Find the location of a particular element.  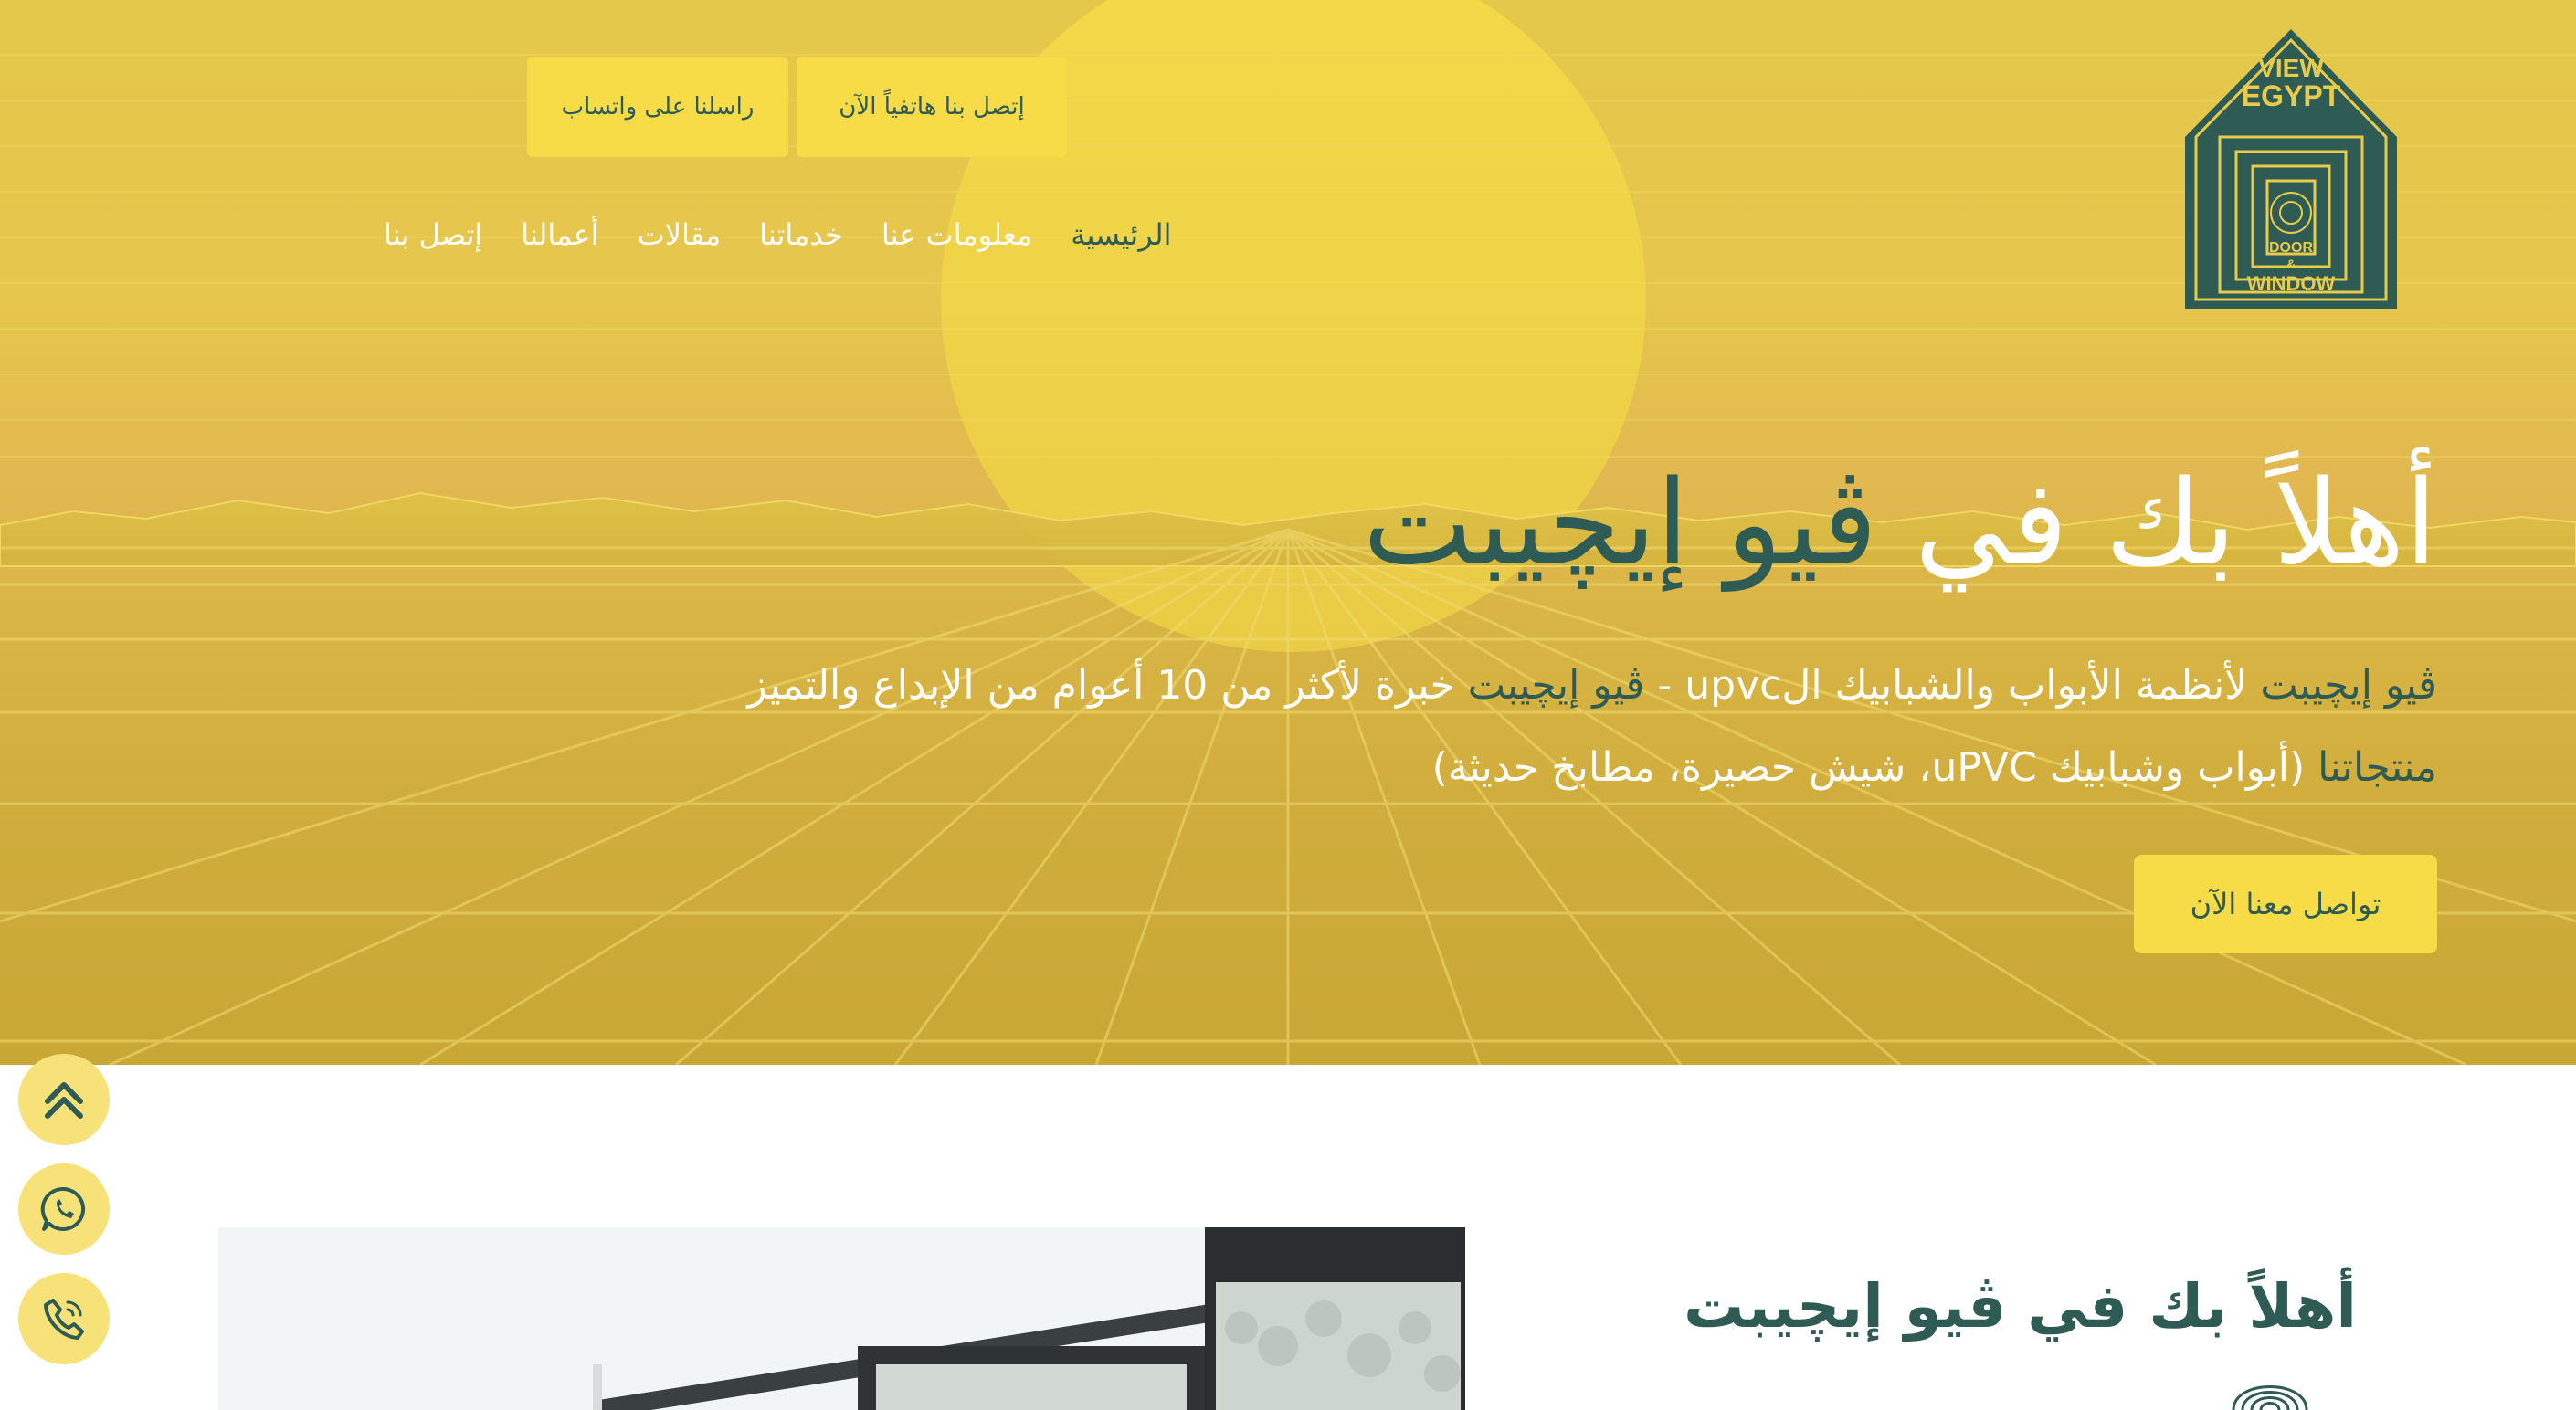

whatsapp-icon is located at coordinates (63, 1208).